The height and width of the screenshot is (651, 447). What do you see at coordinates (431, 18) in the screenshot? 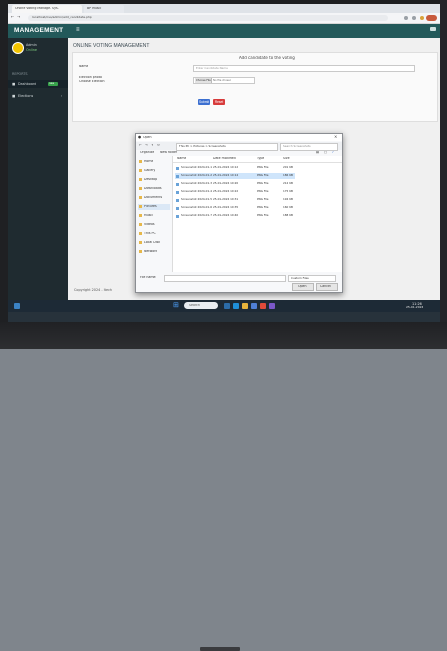
I see `update-button` at bounding box center [431, 18].